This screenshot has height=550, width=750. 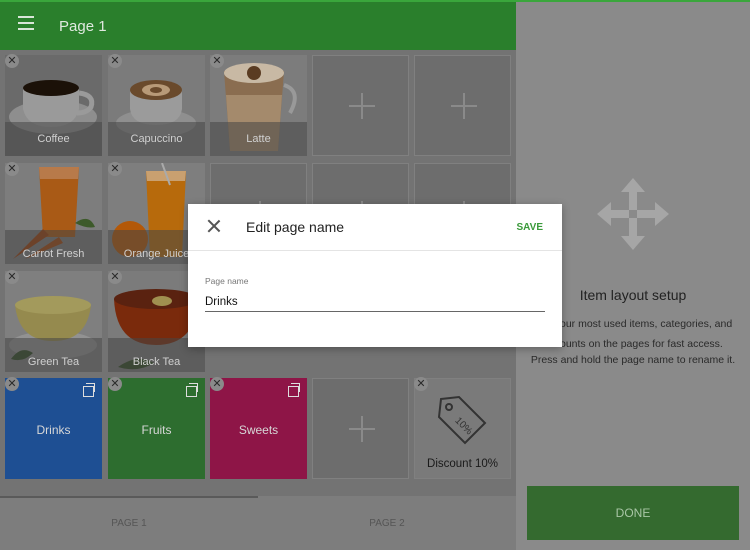 What do you see at coordinates (258, 25) in the screenshot?
I see `app-header: Page 1` at bounding box center [258, 25].